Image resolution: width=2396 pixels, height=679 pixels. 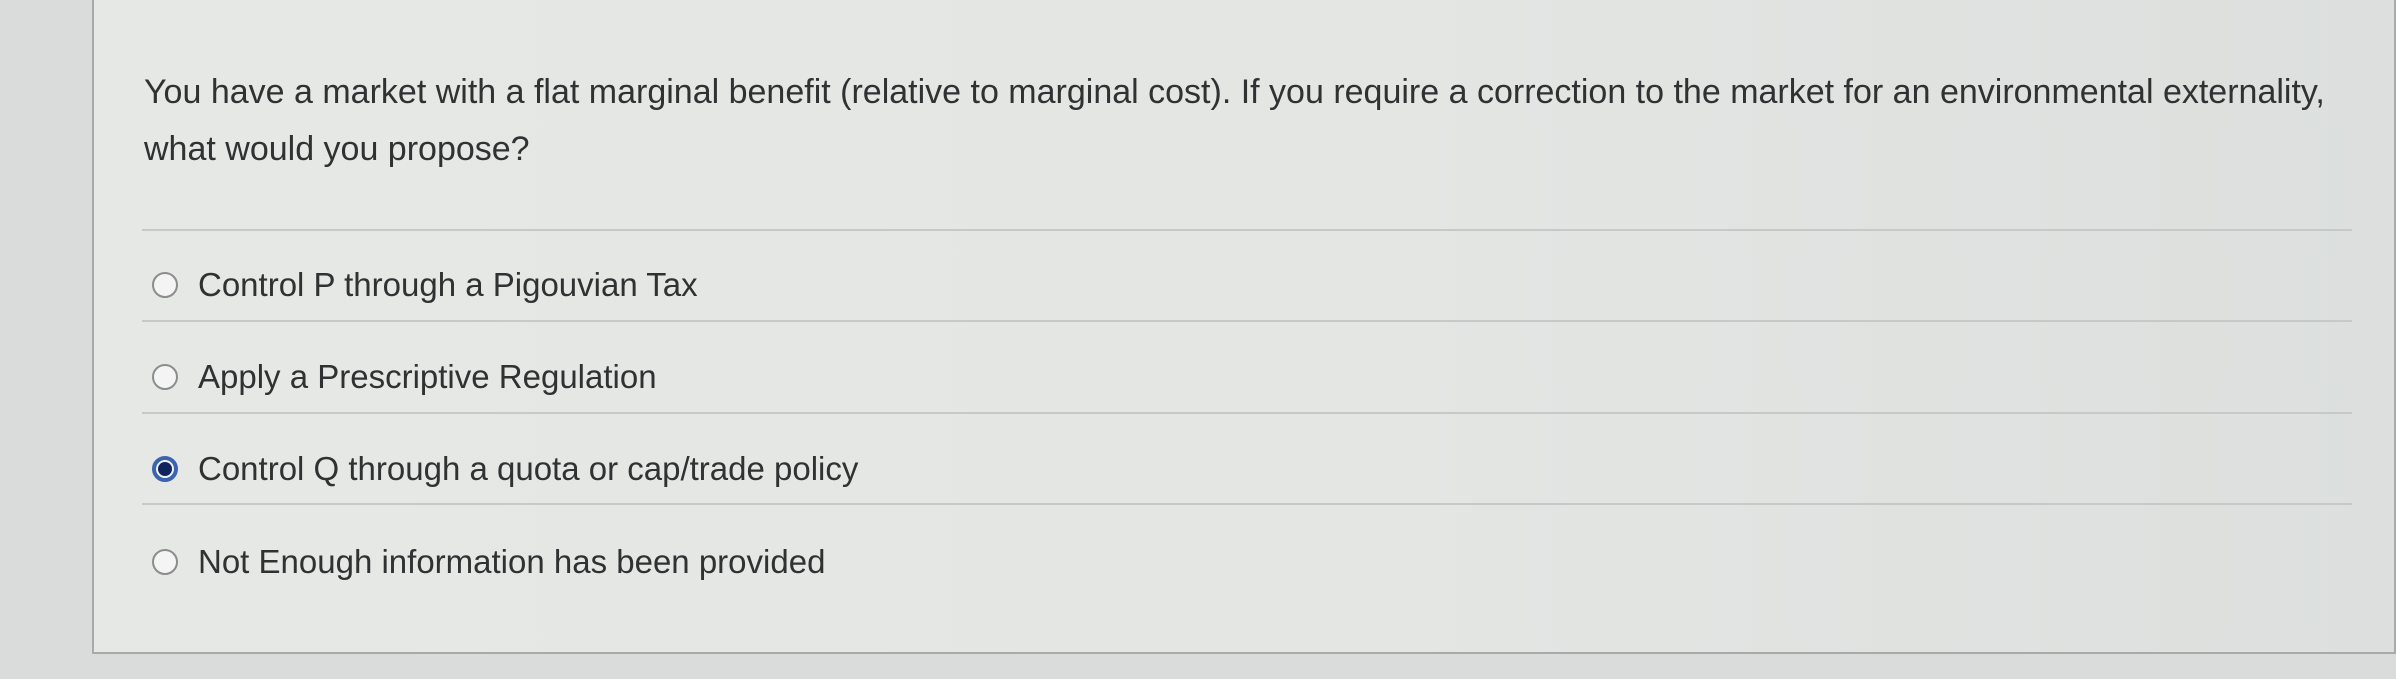 I want to click on radio-button-selected, so click(x=165, y=469).